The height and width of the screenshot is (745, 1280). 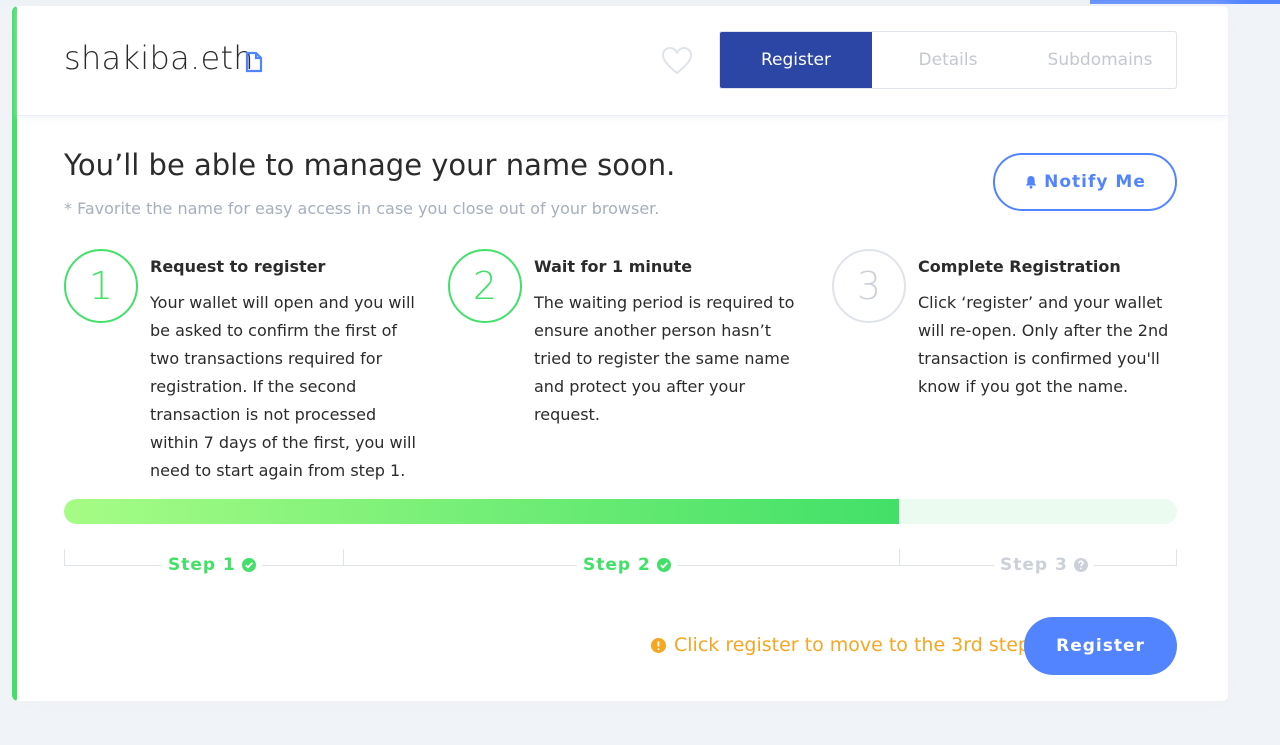 I want to click on question-circle-icon, so click(x=1080, y=565).